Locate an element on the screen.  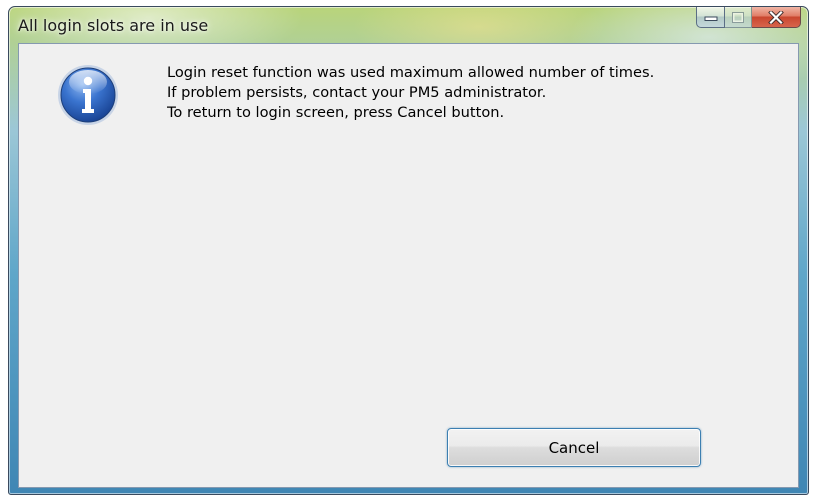
maximize-button is located at coordinates (738, 17).